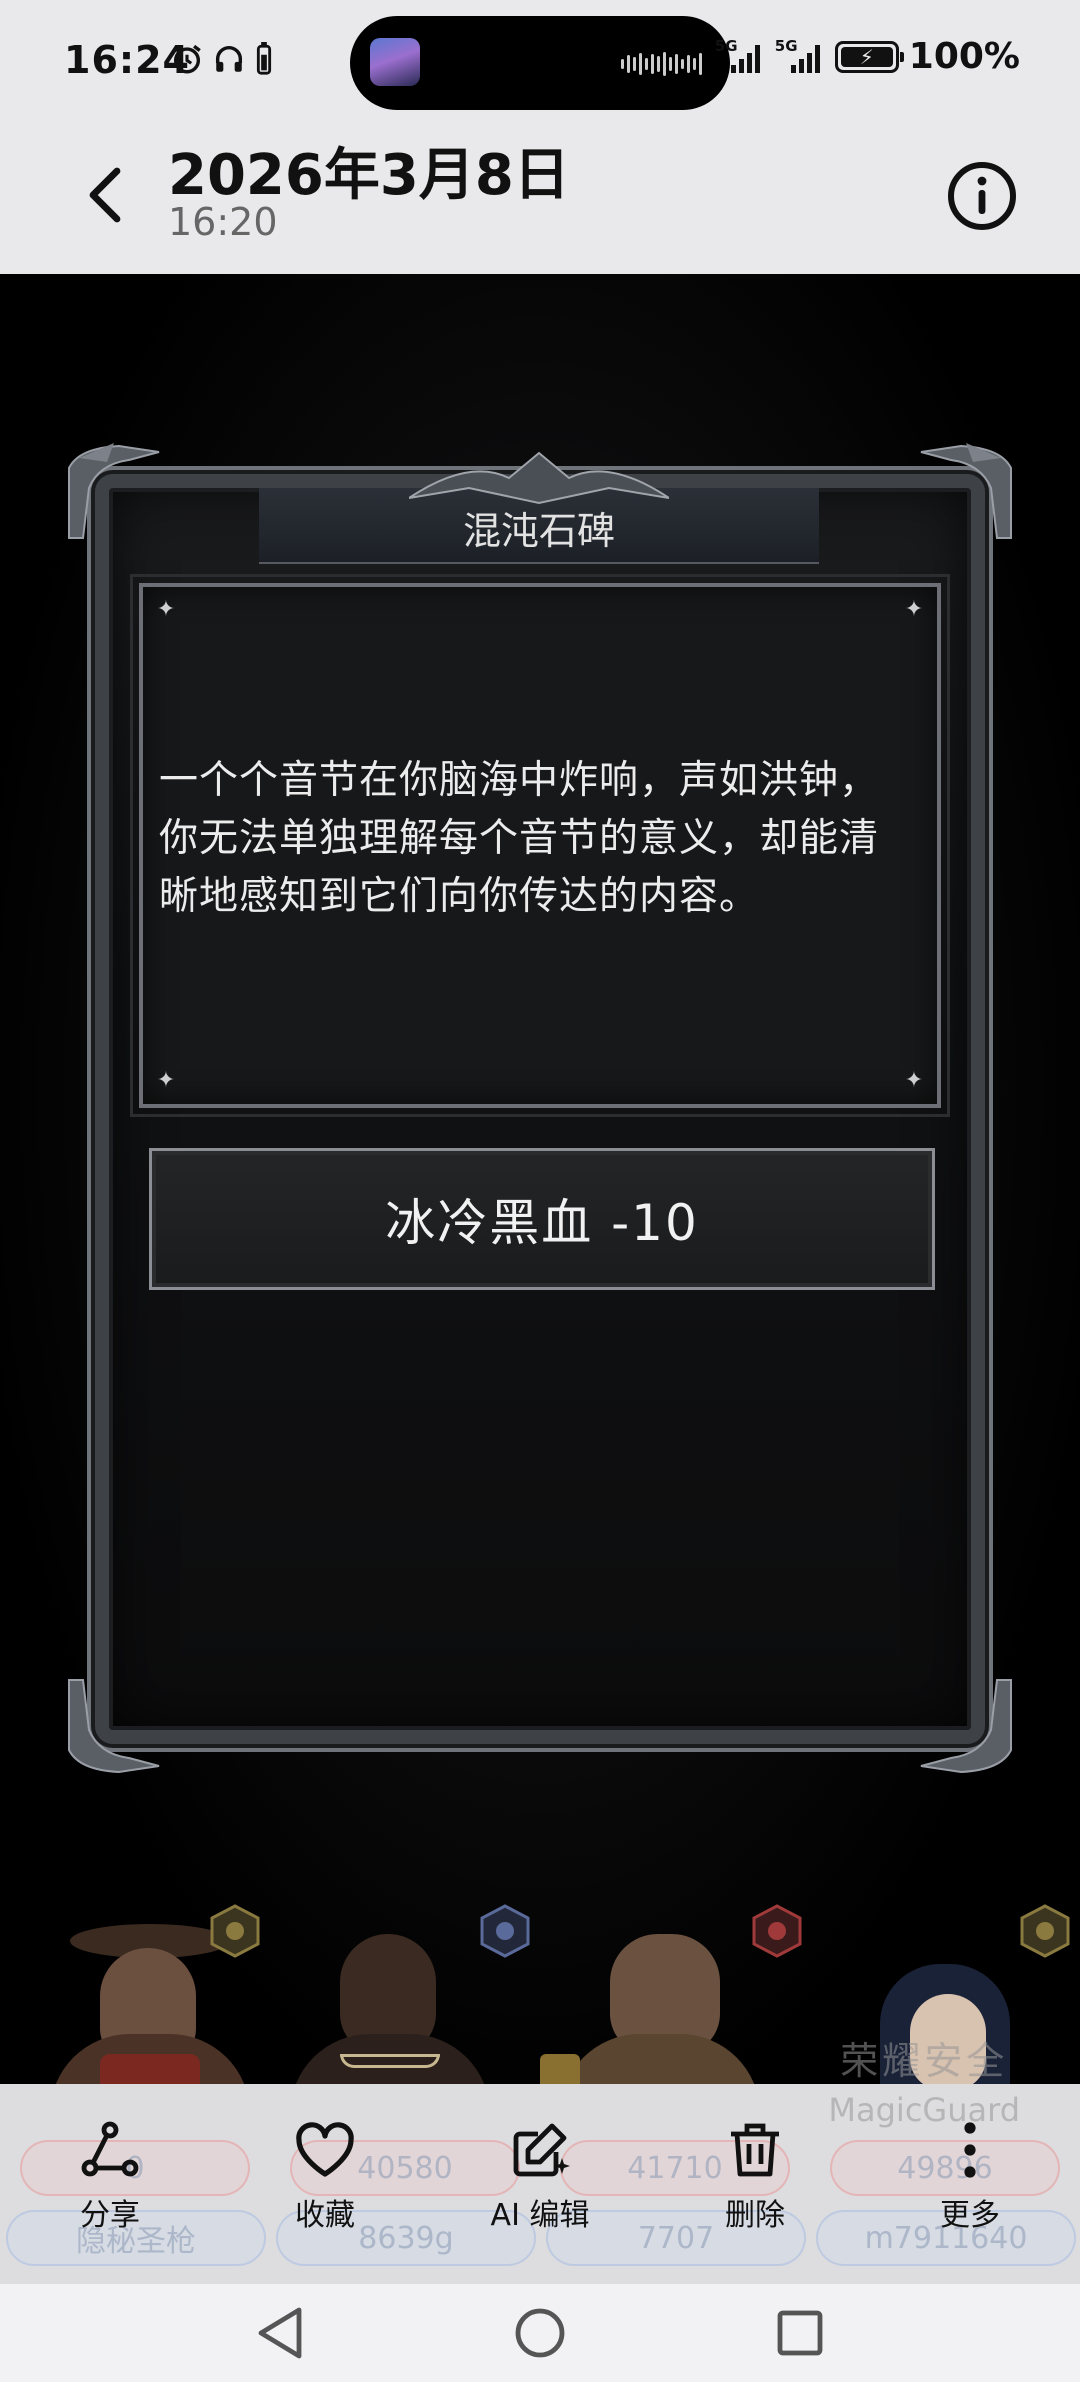 This screenshot has width=1080, height=2382. What do you see at coordinates (542, 1223) in the screenshot?
I see `option-label: 冰冷黑血 -10` at bounding box center [542, 1223].